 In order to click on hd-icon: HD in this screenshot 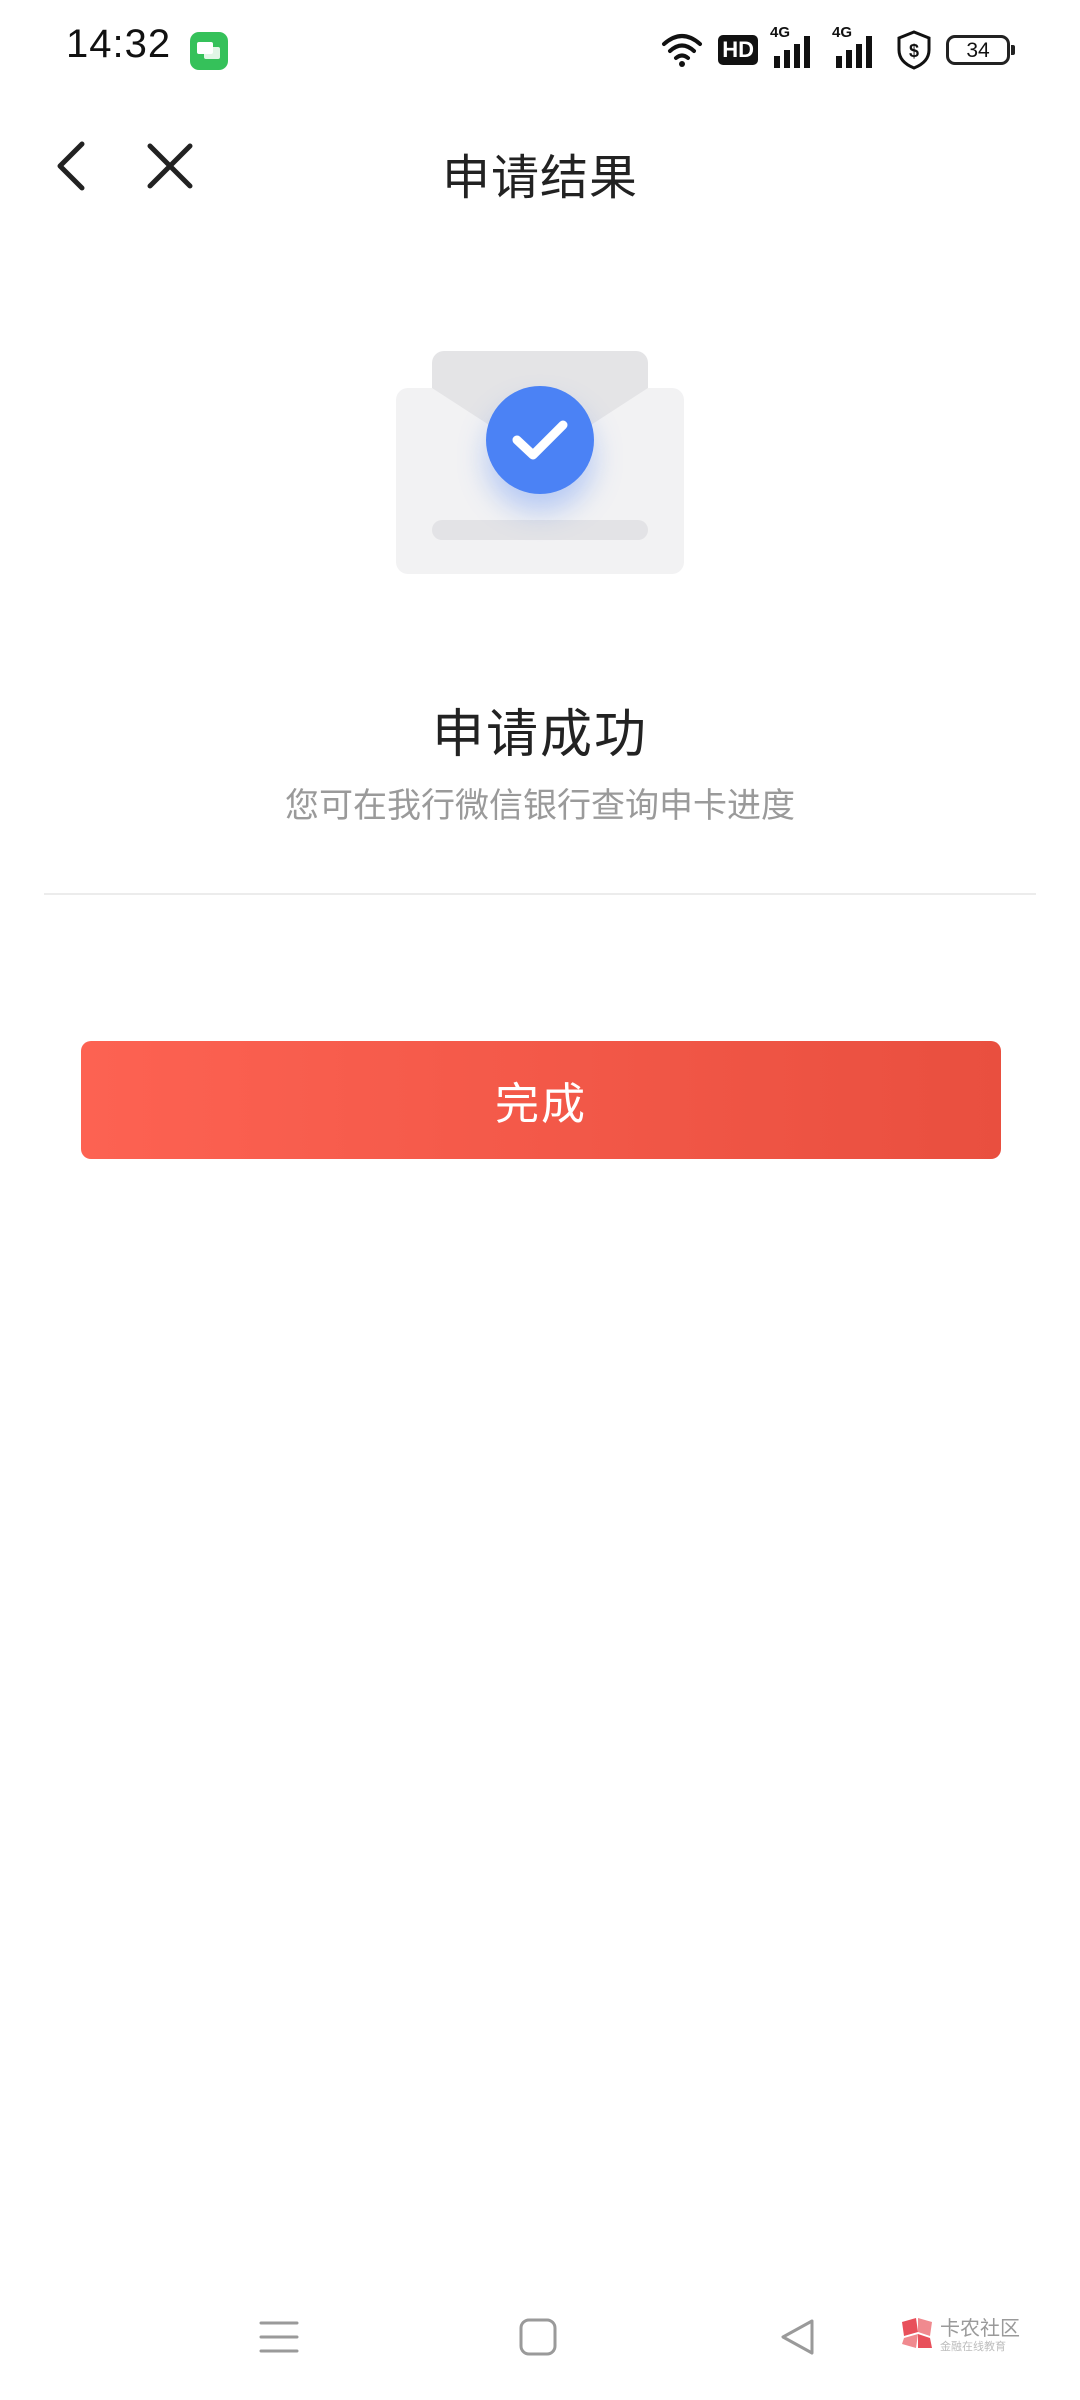, I will do `click(738, 50)`.